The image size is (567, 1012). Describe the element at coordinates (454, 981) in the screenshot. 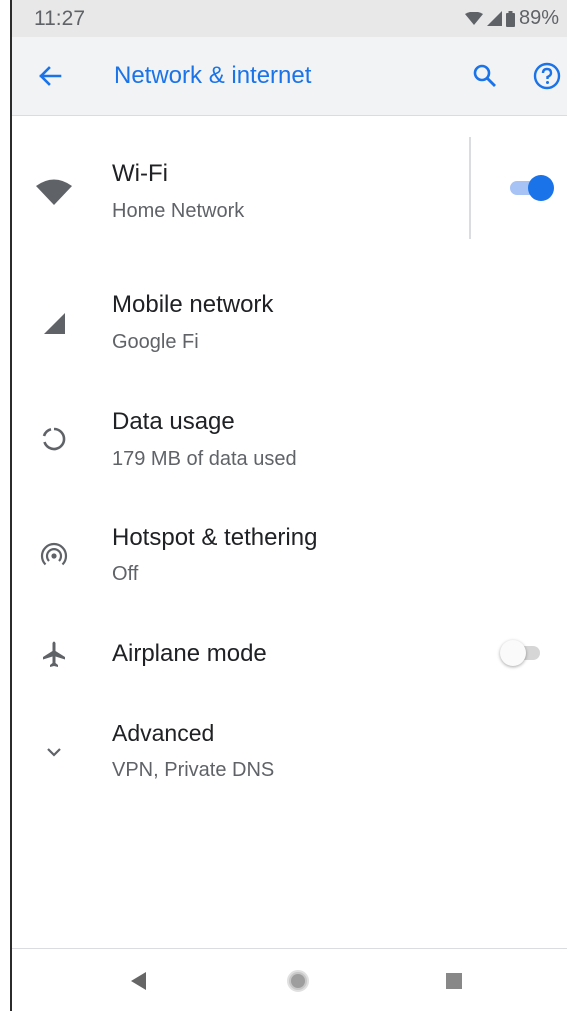

I see `recents-square-icon` at that location.